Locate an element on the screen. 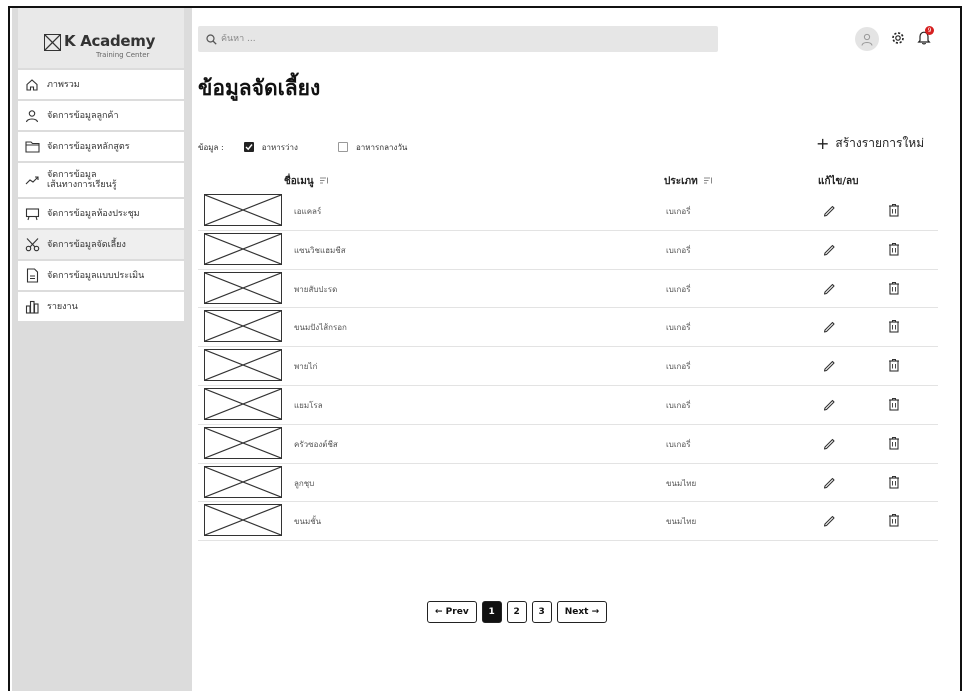 This screenshot has width=970, height=691. sidebar-item-label: จัดการข้อมูลหลักสูตร is located at coordinates (88, 146).